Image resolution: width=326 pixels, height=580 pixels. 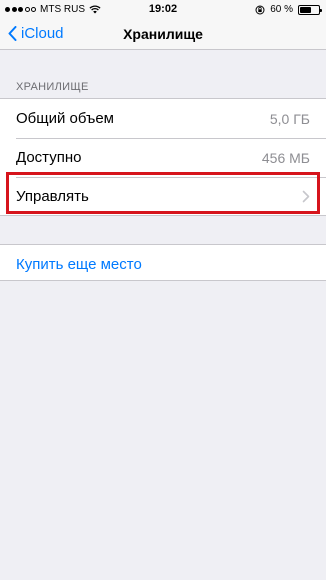 I want to click on buy-storage-row: Купить еще место, so click(x=163, y=264).